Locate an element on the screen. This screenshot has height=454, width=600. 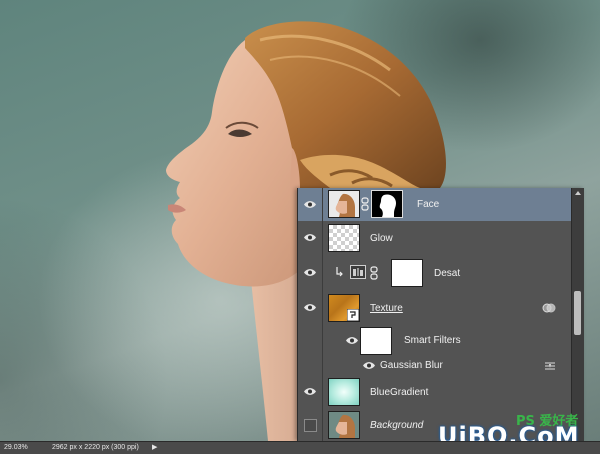
smart-object-icon is located at coordinates (353, 315).